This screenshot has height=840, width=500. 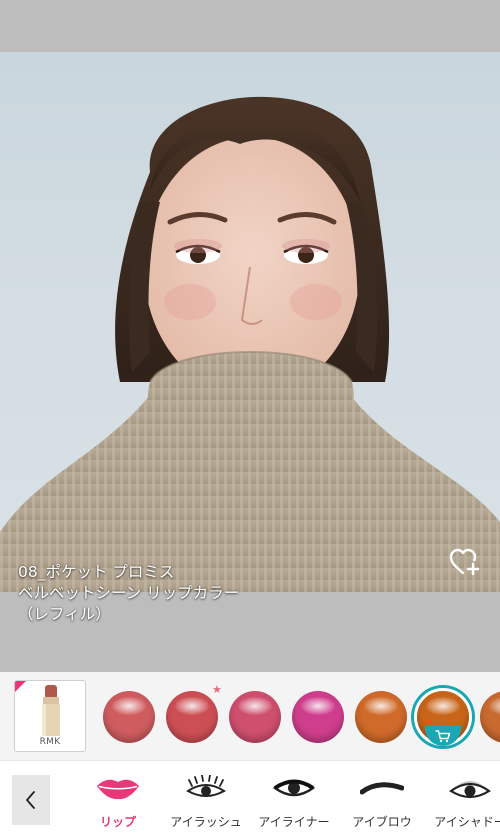 I want to click on tab-eyebrow-label: アイブロウ, so click(x=382, y=822).